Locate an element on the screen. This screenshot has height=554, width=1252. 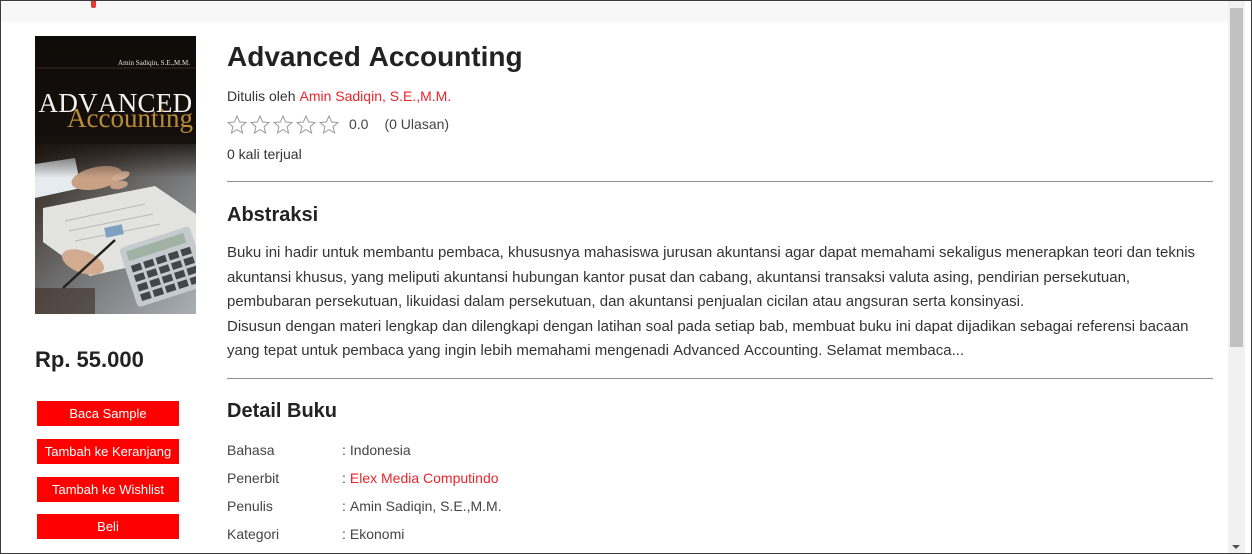
detail-row-language: Bahasa : Indonesia is located at coordinates (364, 450).